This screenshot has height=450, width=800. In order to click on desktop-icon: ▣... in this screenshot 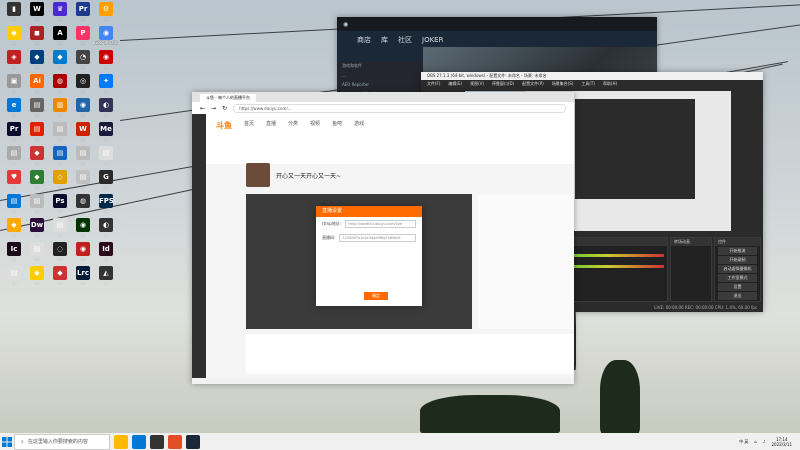, I will do `click(14, 83)`.